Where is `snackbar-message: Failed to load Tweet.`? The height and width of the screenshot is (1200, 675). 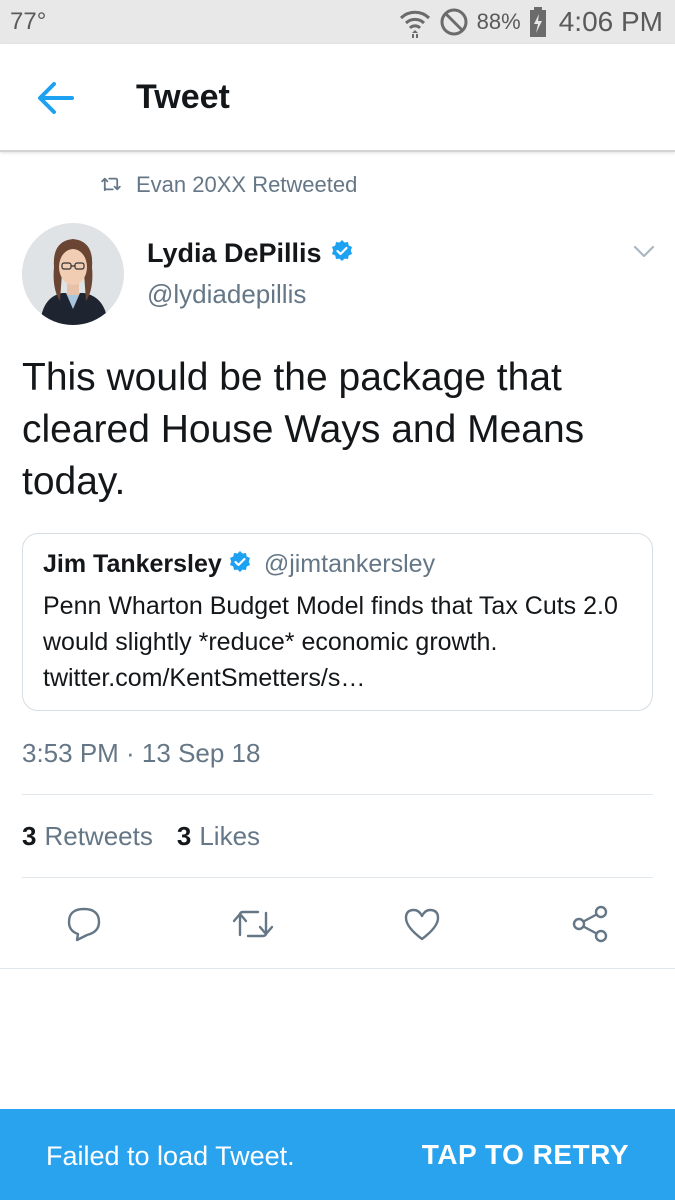 snackbar-message: Failed to load Tweet. is located at coordinates (170, 1156).